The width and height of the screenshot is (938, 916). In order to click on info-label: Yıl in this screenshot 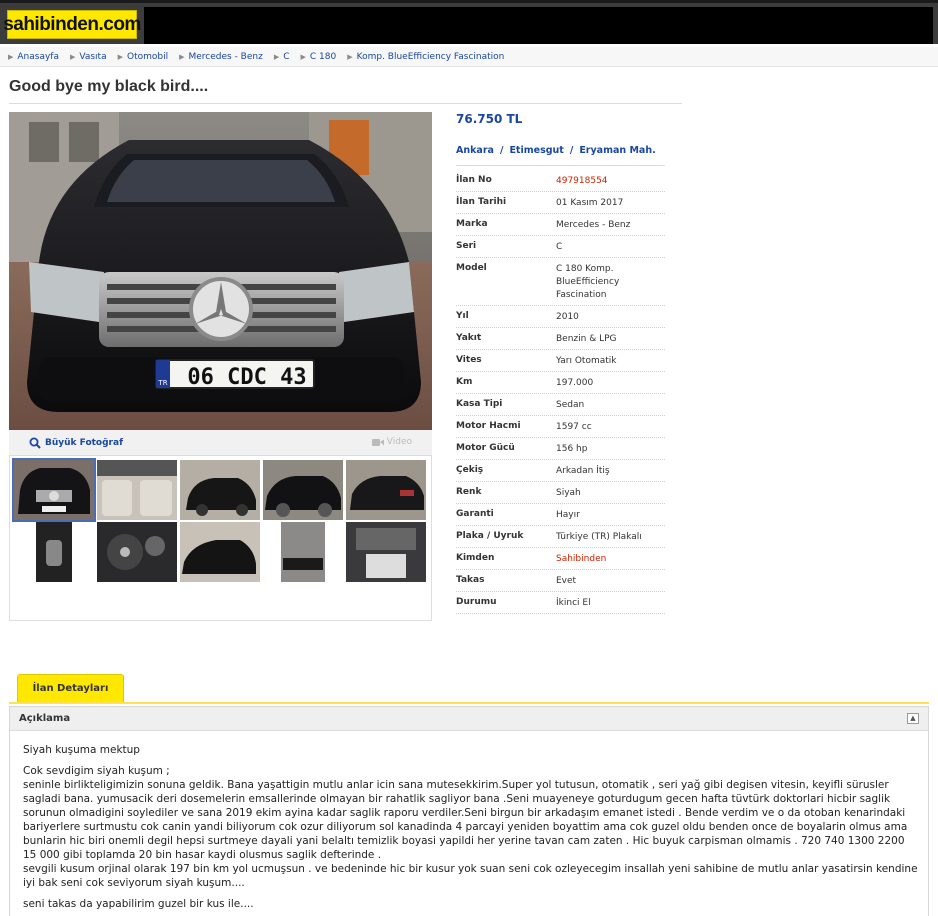, I will do `click(462, 316)`.